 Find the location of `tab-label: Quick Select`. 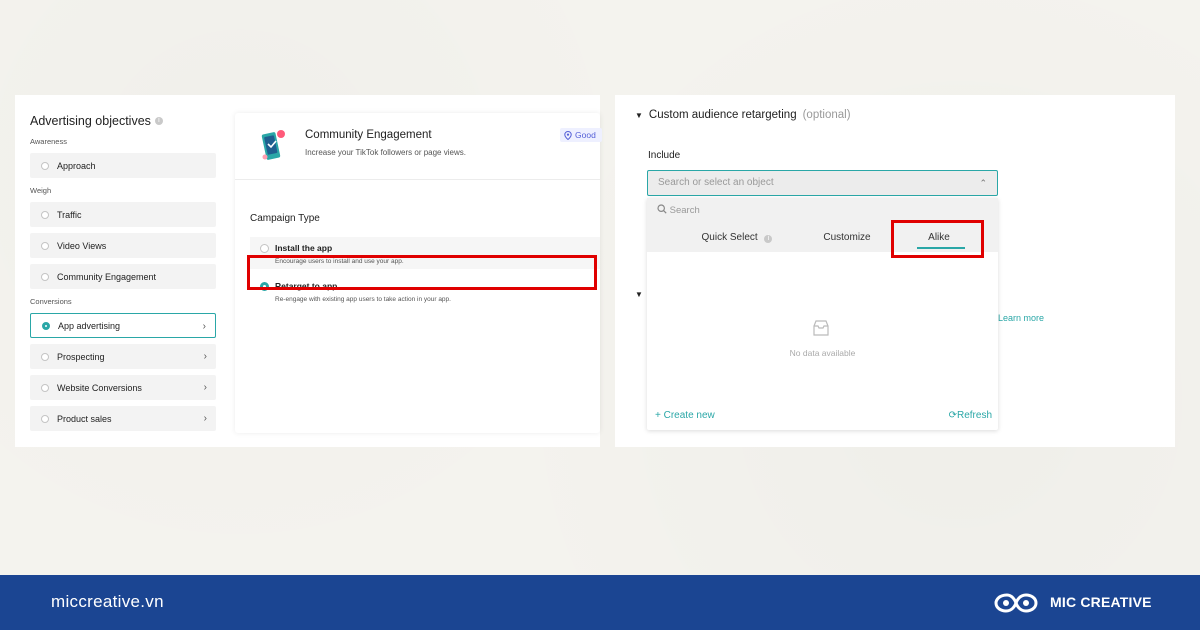

tab-label: Quick Select is located at coordinates (729, 237).